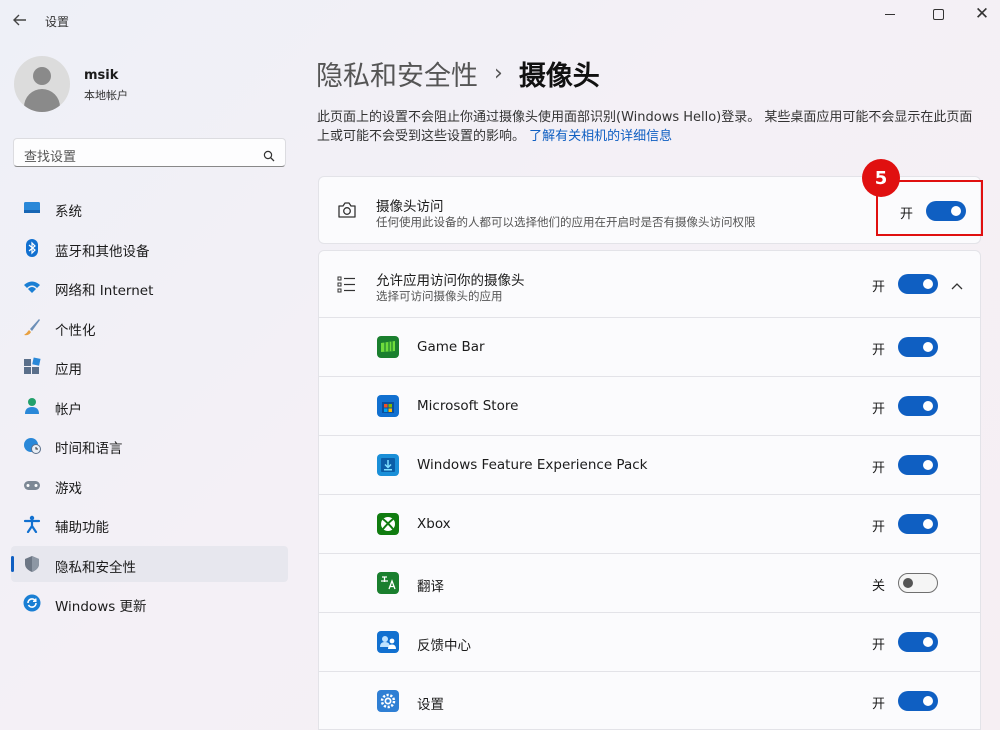 The width and height of the screenshot is (1000, 730). I want to click on search-icon, so click(269, 156).